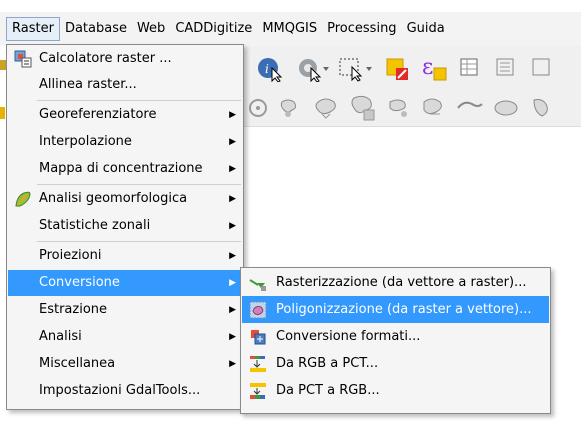  What do you see at coordinates (364, 108) in the screenshot?
I see `polygon-tool-icon` at bounding box center [364, 108].